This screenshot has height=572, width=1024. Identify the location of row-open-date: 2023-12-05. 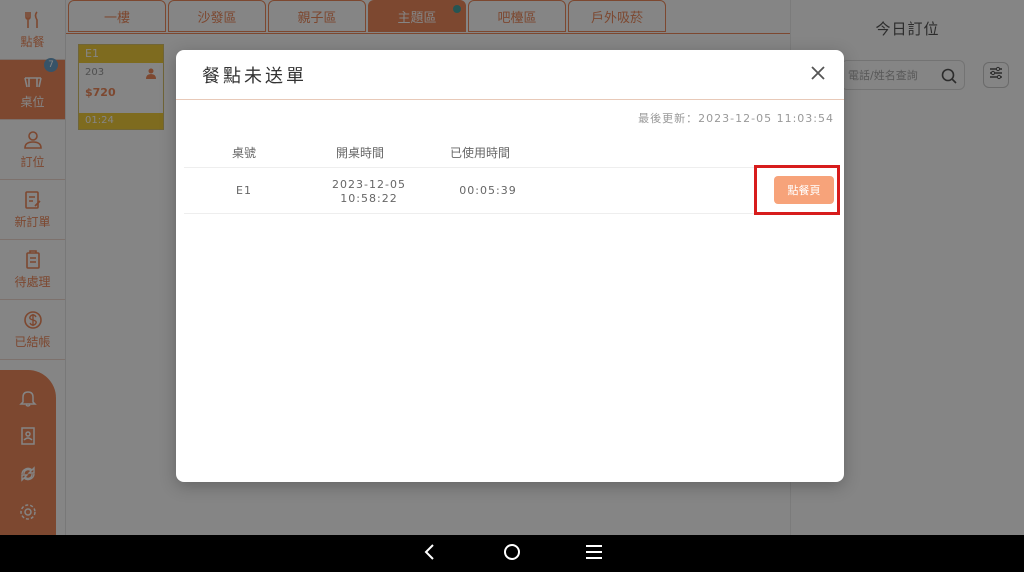
(369, 184).